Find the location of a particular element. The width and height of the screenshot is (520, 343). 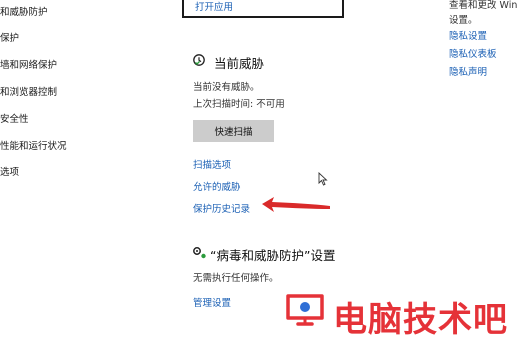

quick-scan-button: 快速扫描 is located at coordinates (233, 131).